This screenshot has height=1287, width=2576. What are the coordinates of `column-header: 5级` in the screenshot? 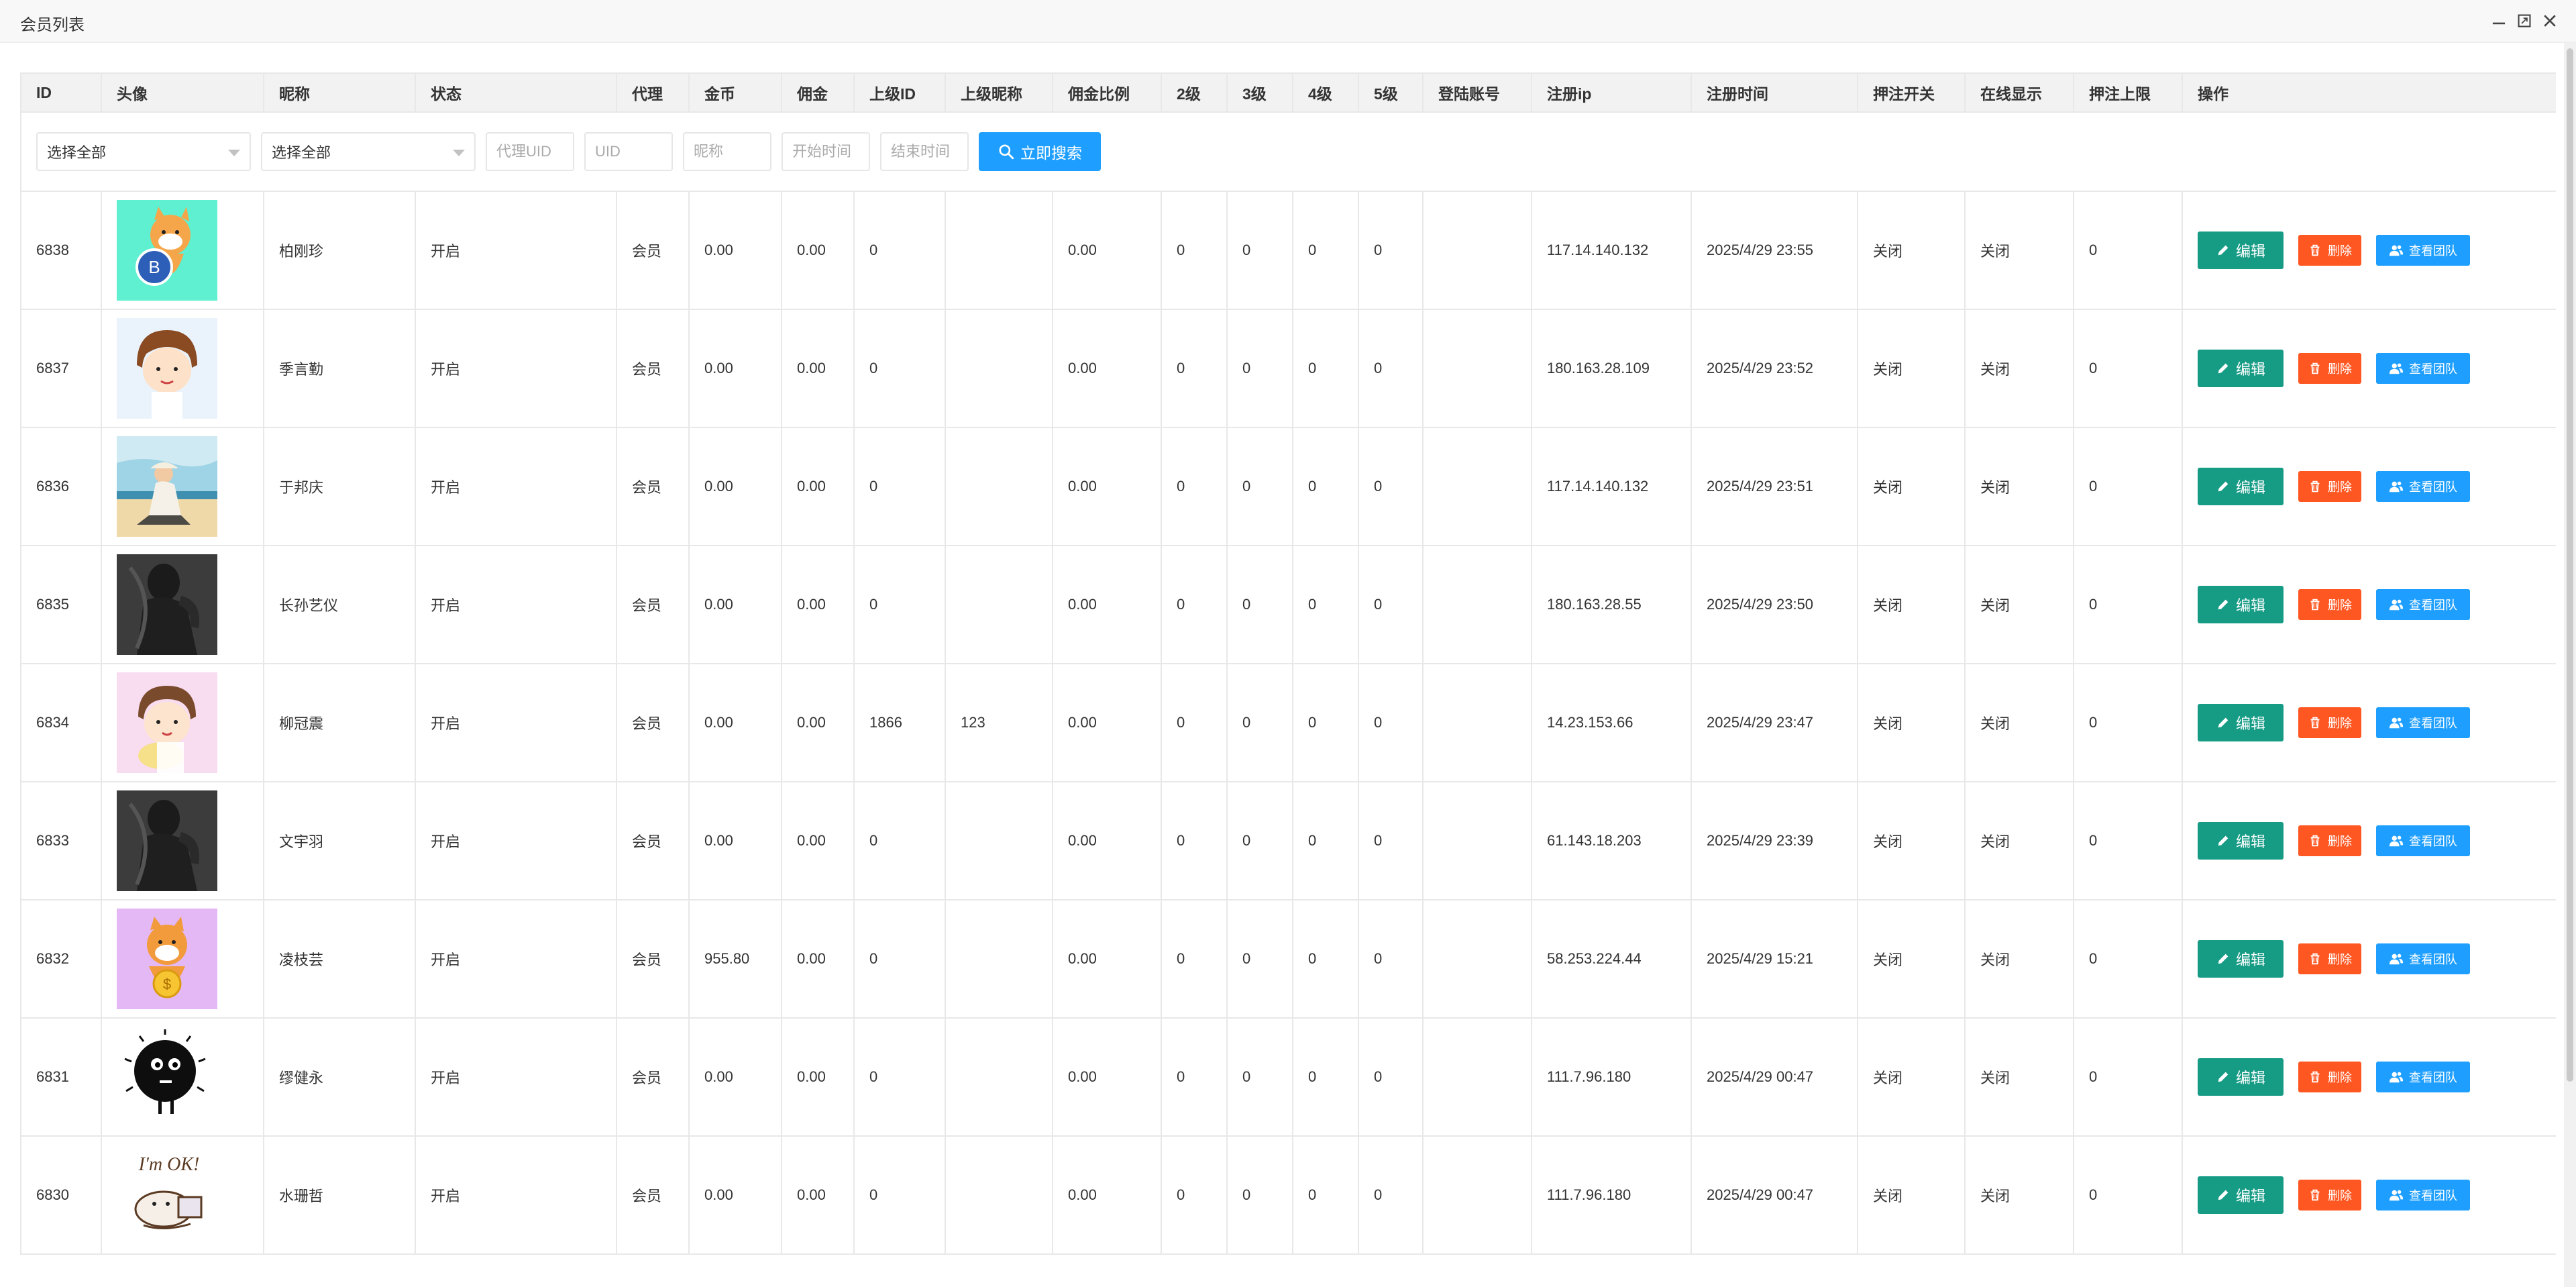 It's located at (1391, 92).